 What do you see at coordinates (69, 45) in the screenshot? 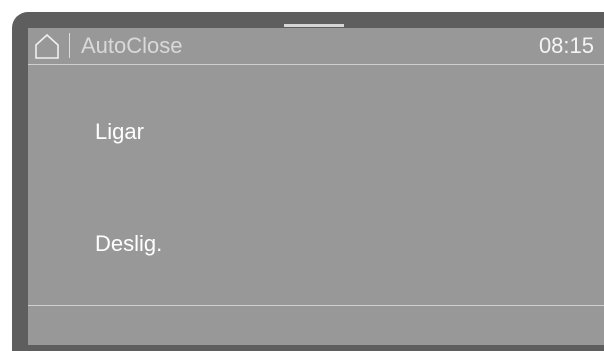
I see `header-divider` at bounding box center [69, 45].